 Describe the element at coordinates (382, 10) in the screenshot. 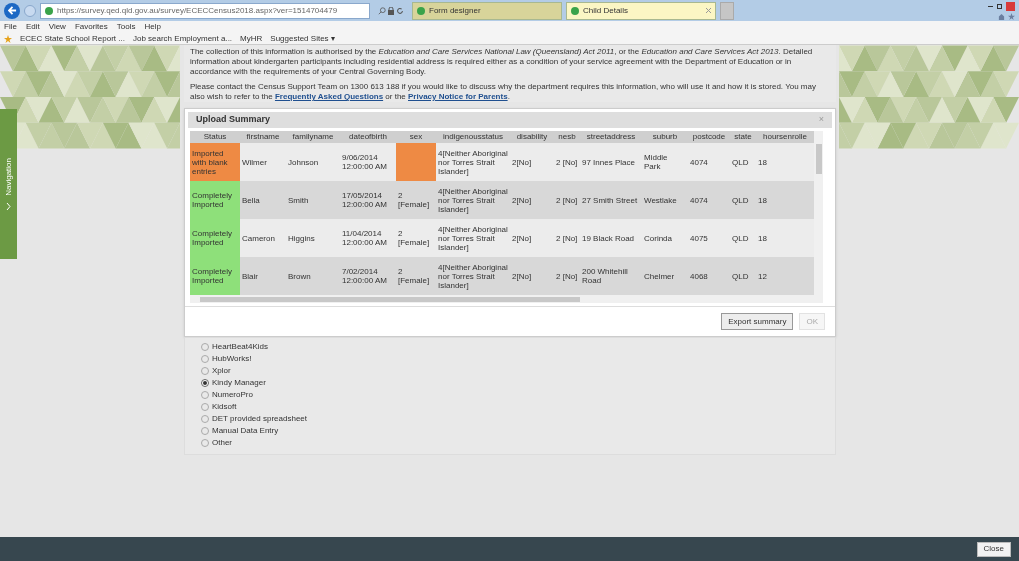

I see `search-icon` at that location.